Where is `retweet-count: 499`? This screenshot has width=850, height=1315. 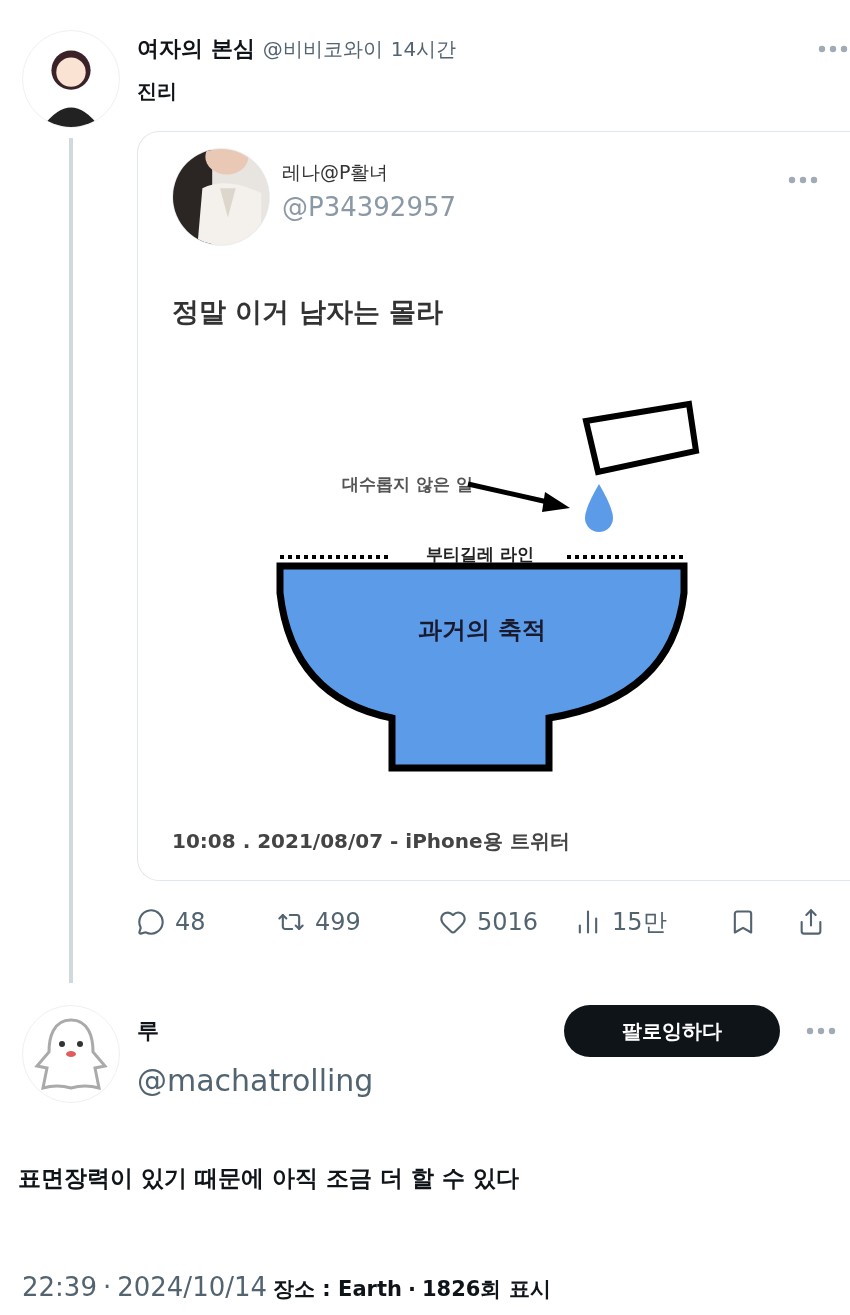
retweet-count: 499 is located at coordinates (338, 922).